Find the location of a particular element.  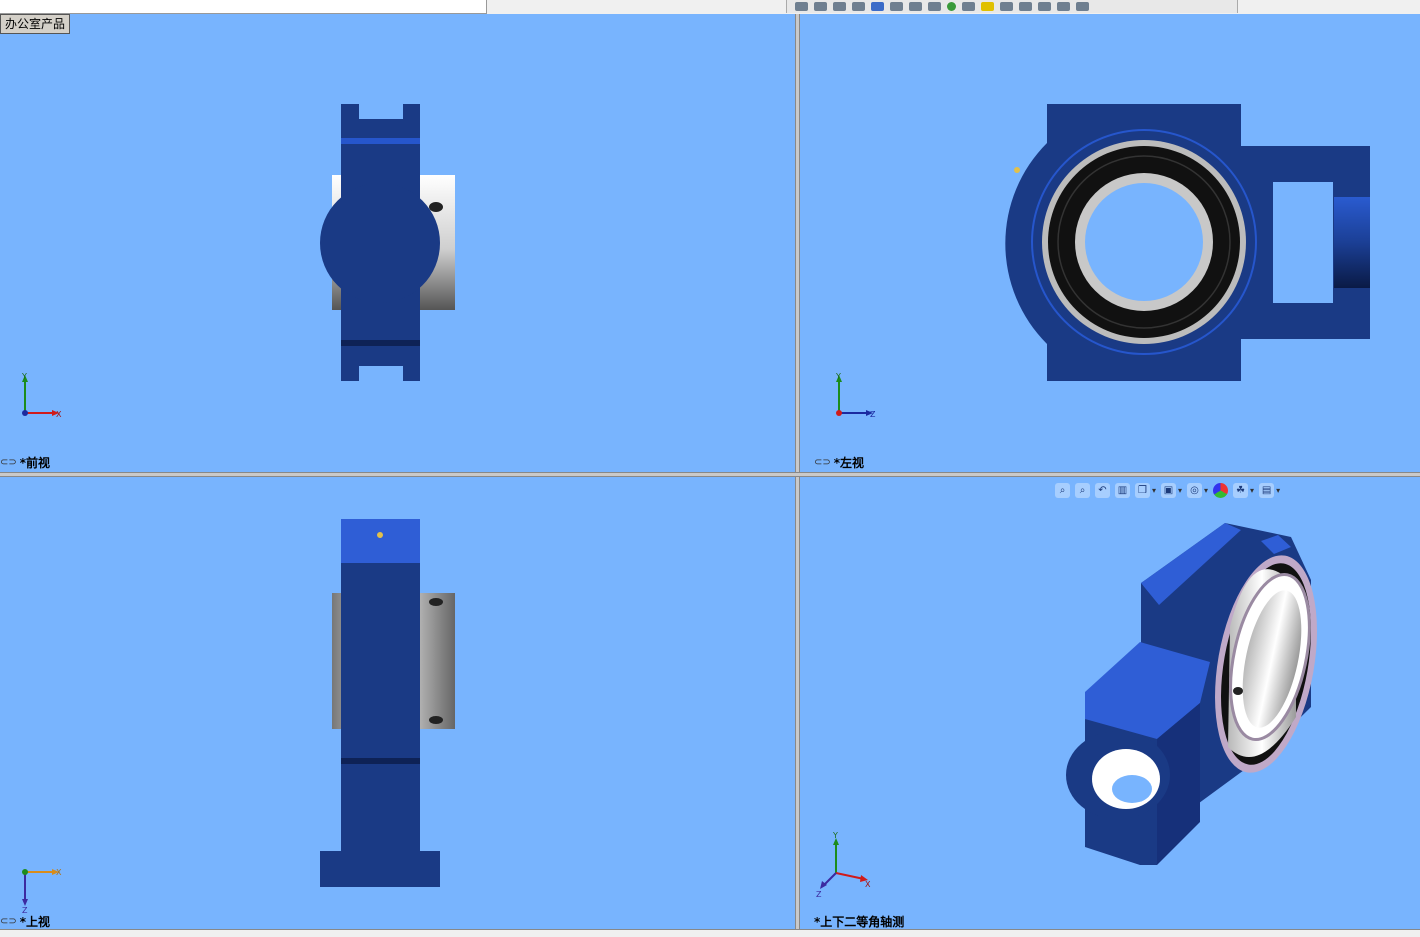

hide-show-icon is located at coordinates (858, 6).